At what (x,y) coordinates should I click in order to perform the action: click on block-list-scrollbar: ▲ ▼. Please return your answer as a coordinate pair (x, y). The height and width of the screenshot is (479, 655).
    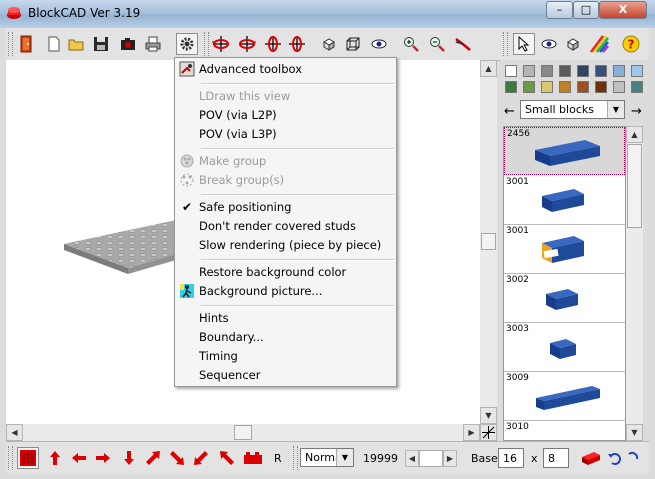
    Looking at the image, I should click on (634, 283).